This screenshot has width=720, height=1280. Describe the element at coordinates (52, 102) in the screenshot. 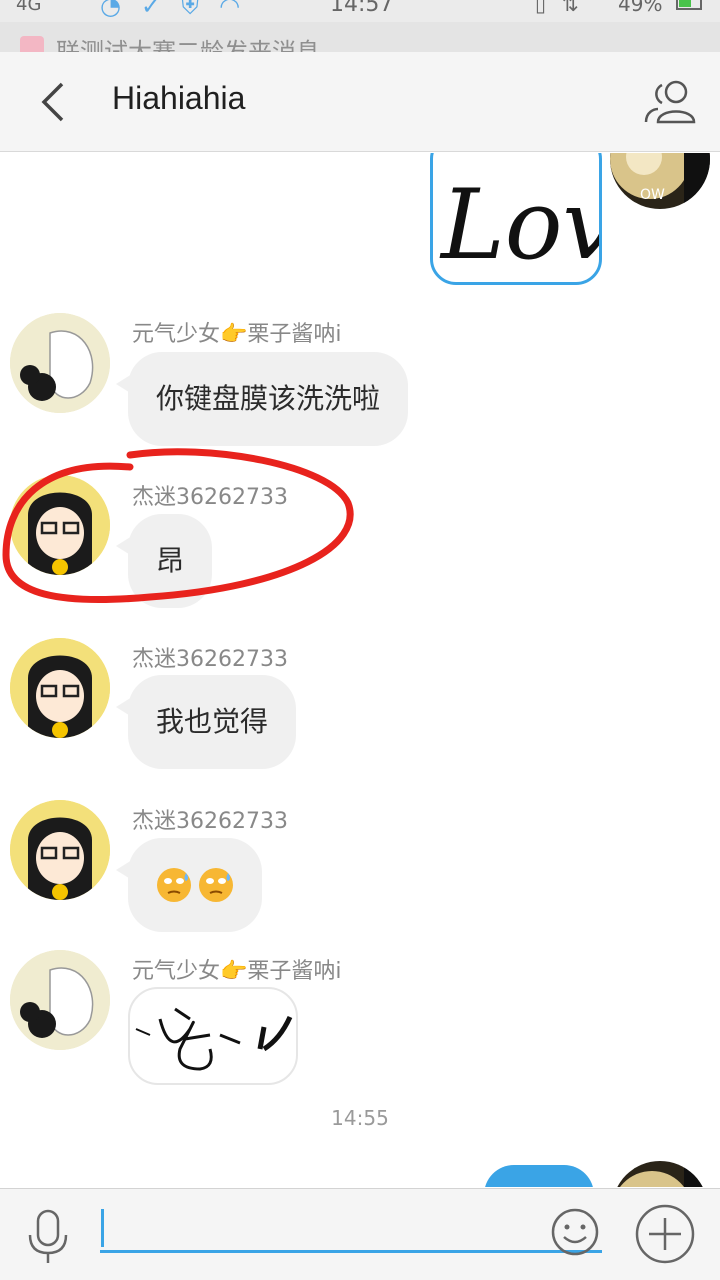

I see `chevron-left-icon` at that location.